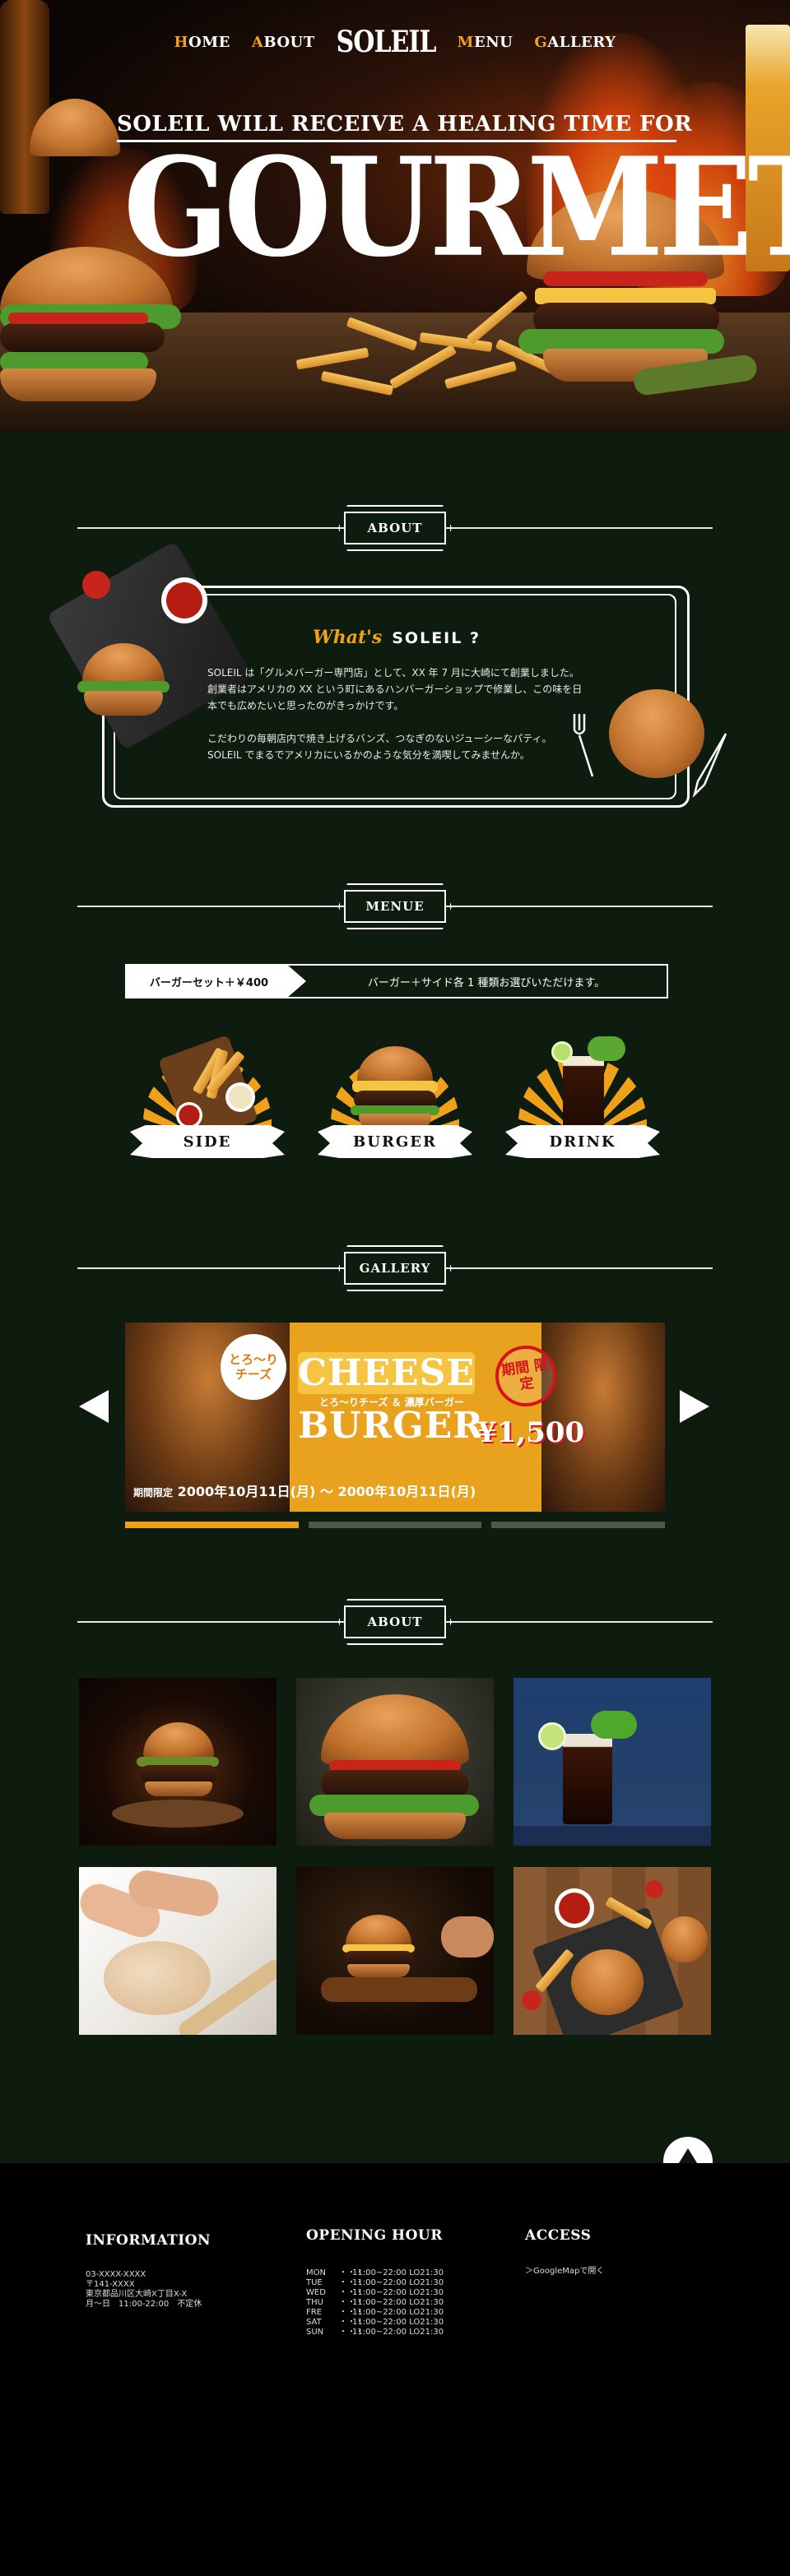 This screenshot has width=790, height=2576. I want to click on burger-bottom-image, so click(123, 703).